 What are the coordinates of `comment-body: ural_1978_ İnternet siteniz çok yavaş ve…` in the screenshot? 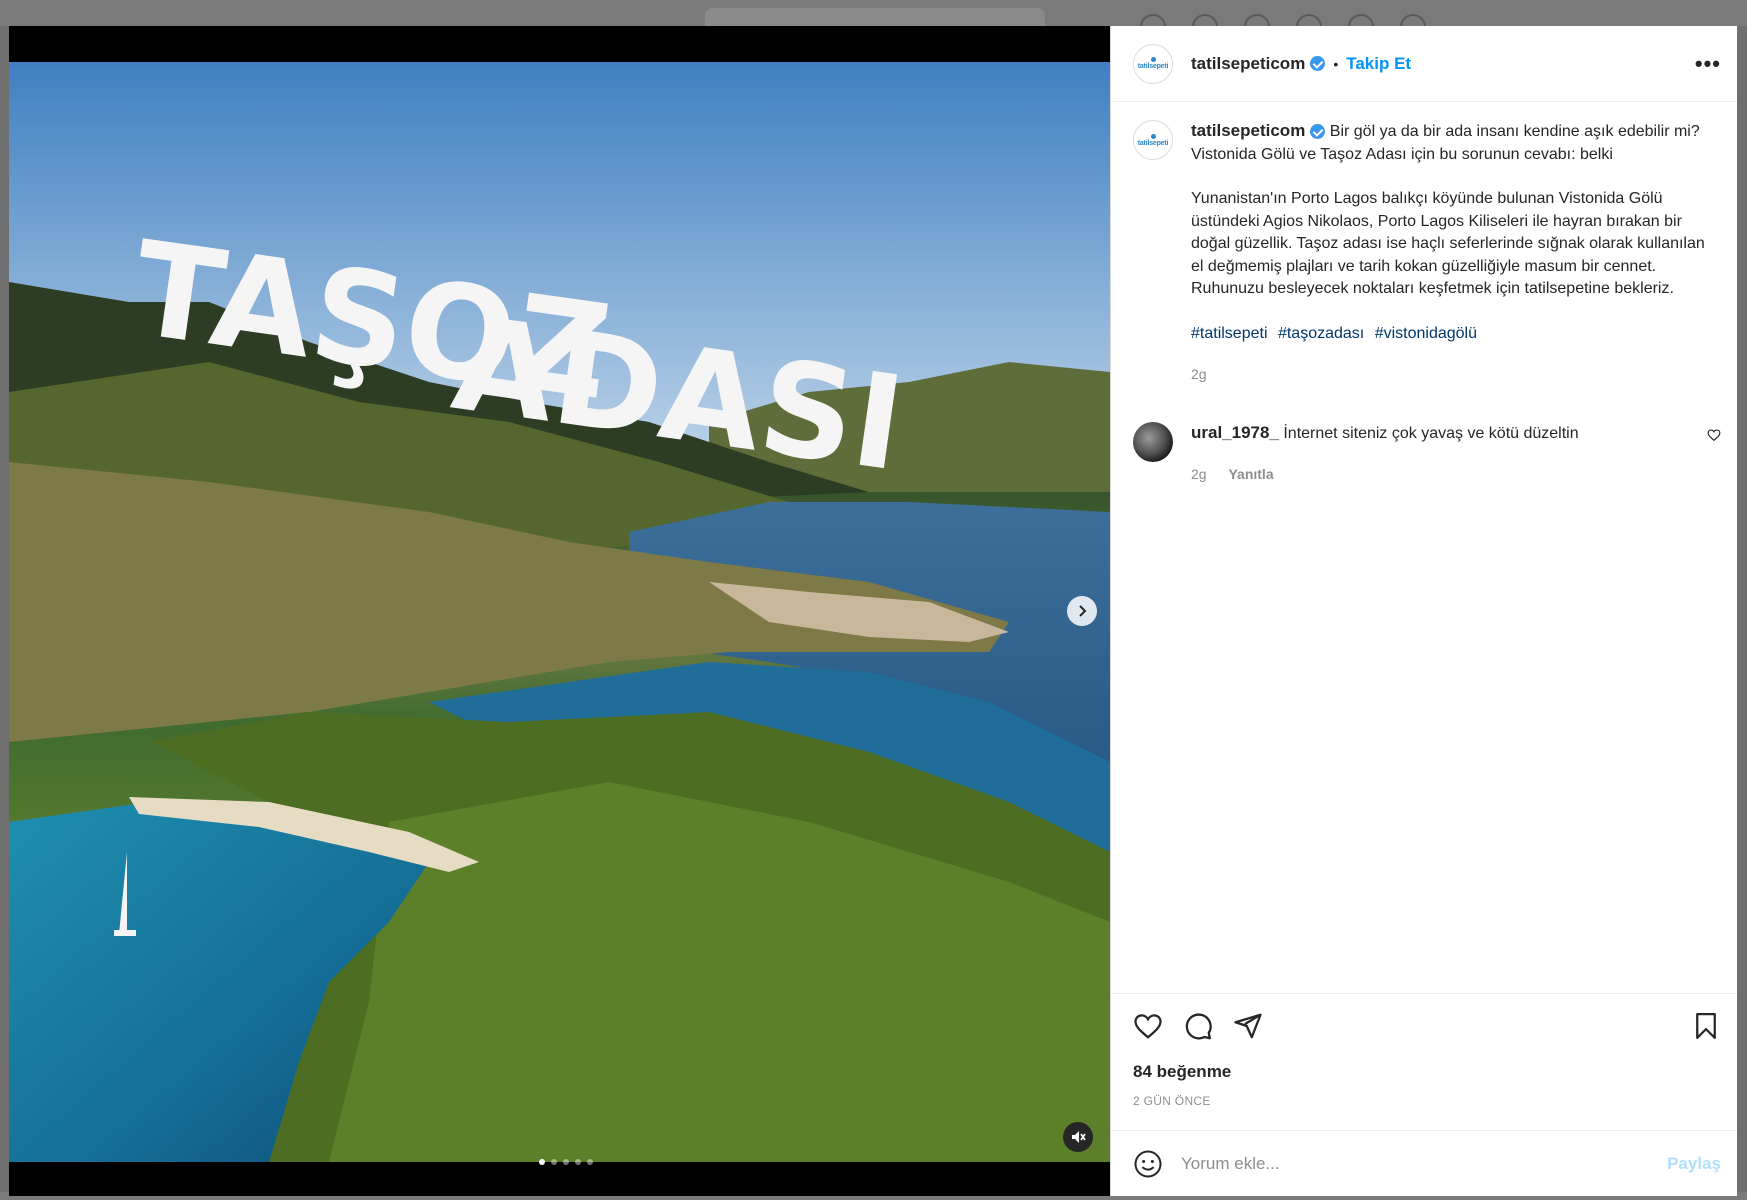 It's located at (1456, 454).